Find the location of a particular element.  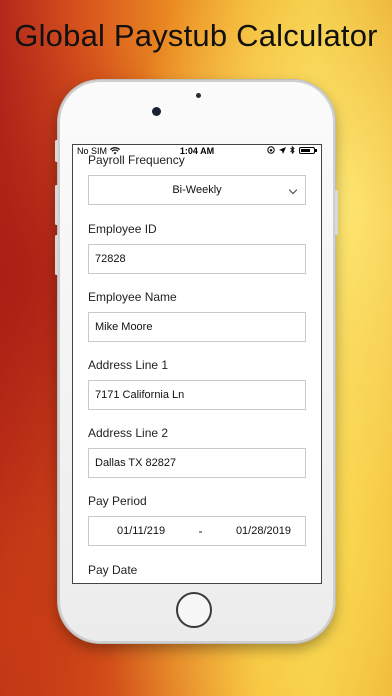

address-line-2-field: Dallas TX 82827 is located at coordinates (197, 463).